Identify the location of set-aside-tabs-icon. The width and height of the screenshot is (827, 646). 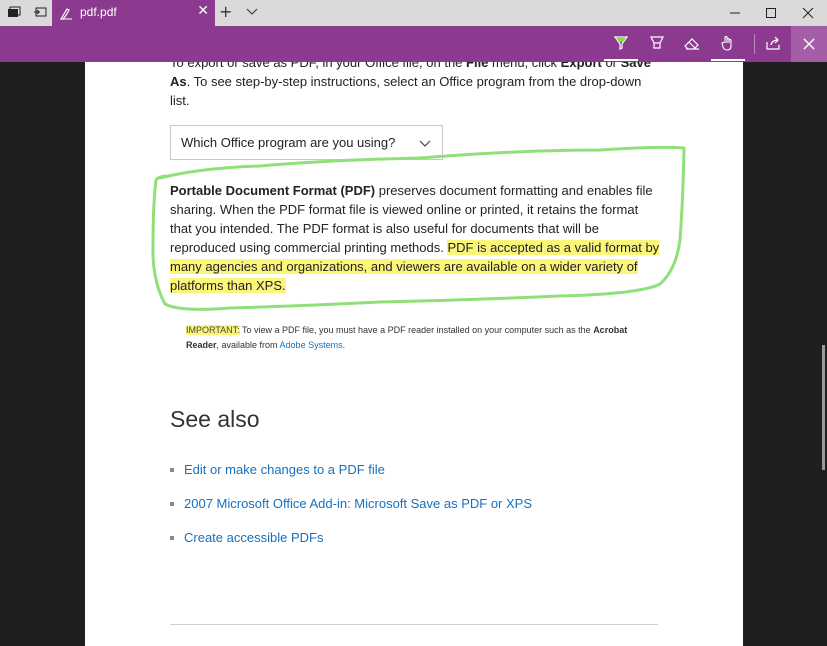
(40, 13).